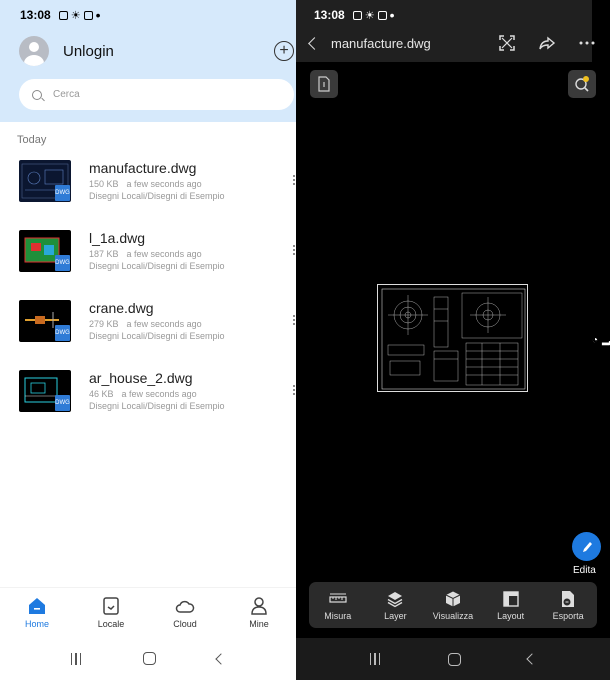  What do you see at coordinates (453, 598) in the screenshot?
I see `cube-icon` at bounding box center [453, 598].